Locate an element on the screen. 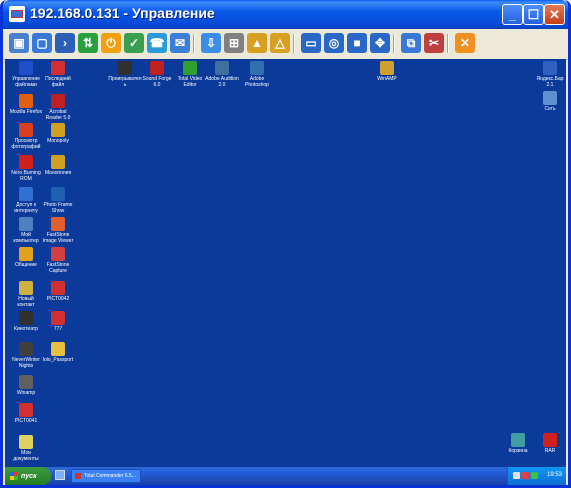 The width and height of the screenshot is (571, 488). desktop-icon-label: Мои документы is located at coordinates (26, 456).